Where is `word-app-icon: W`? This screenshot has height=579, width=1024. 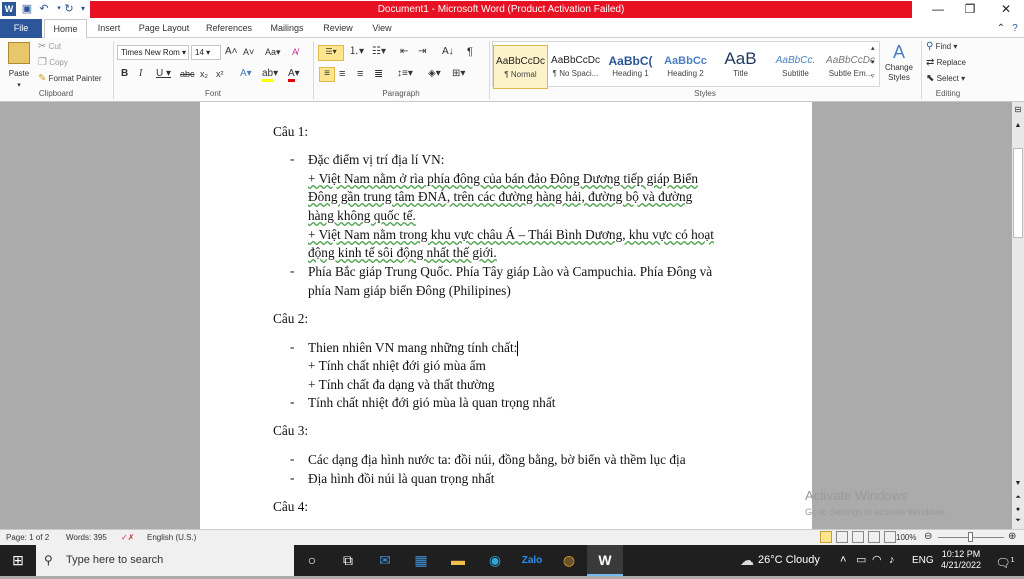 word-app-icon: W is located at coordinates (9, 9).